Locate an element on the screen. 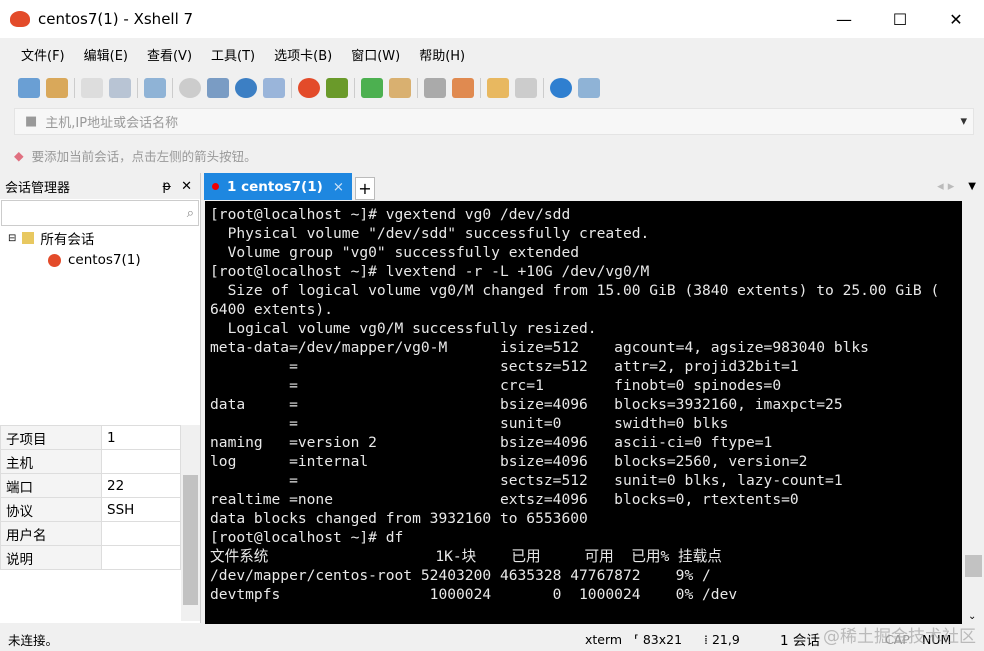 The image size is (984, 651). add-session-hint: ◆ 要添加当前会话，点击左侧的箭头按钮。 is located at coordinates (135, 155).